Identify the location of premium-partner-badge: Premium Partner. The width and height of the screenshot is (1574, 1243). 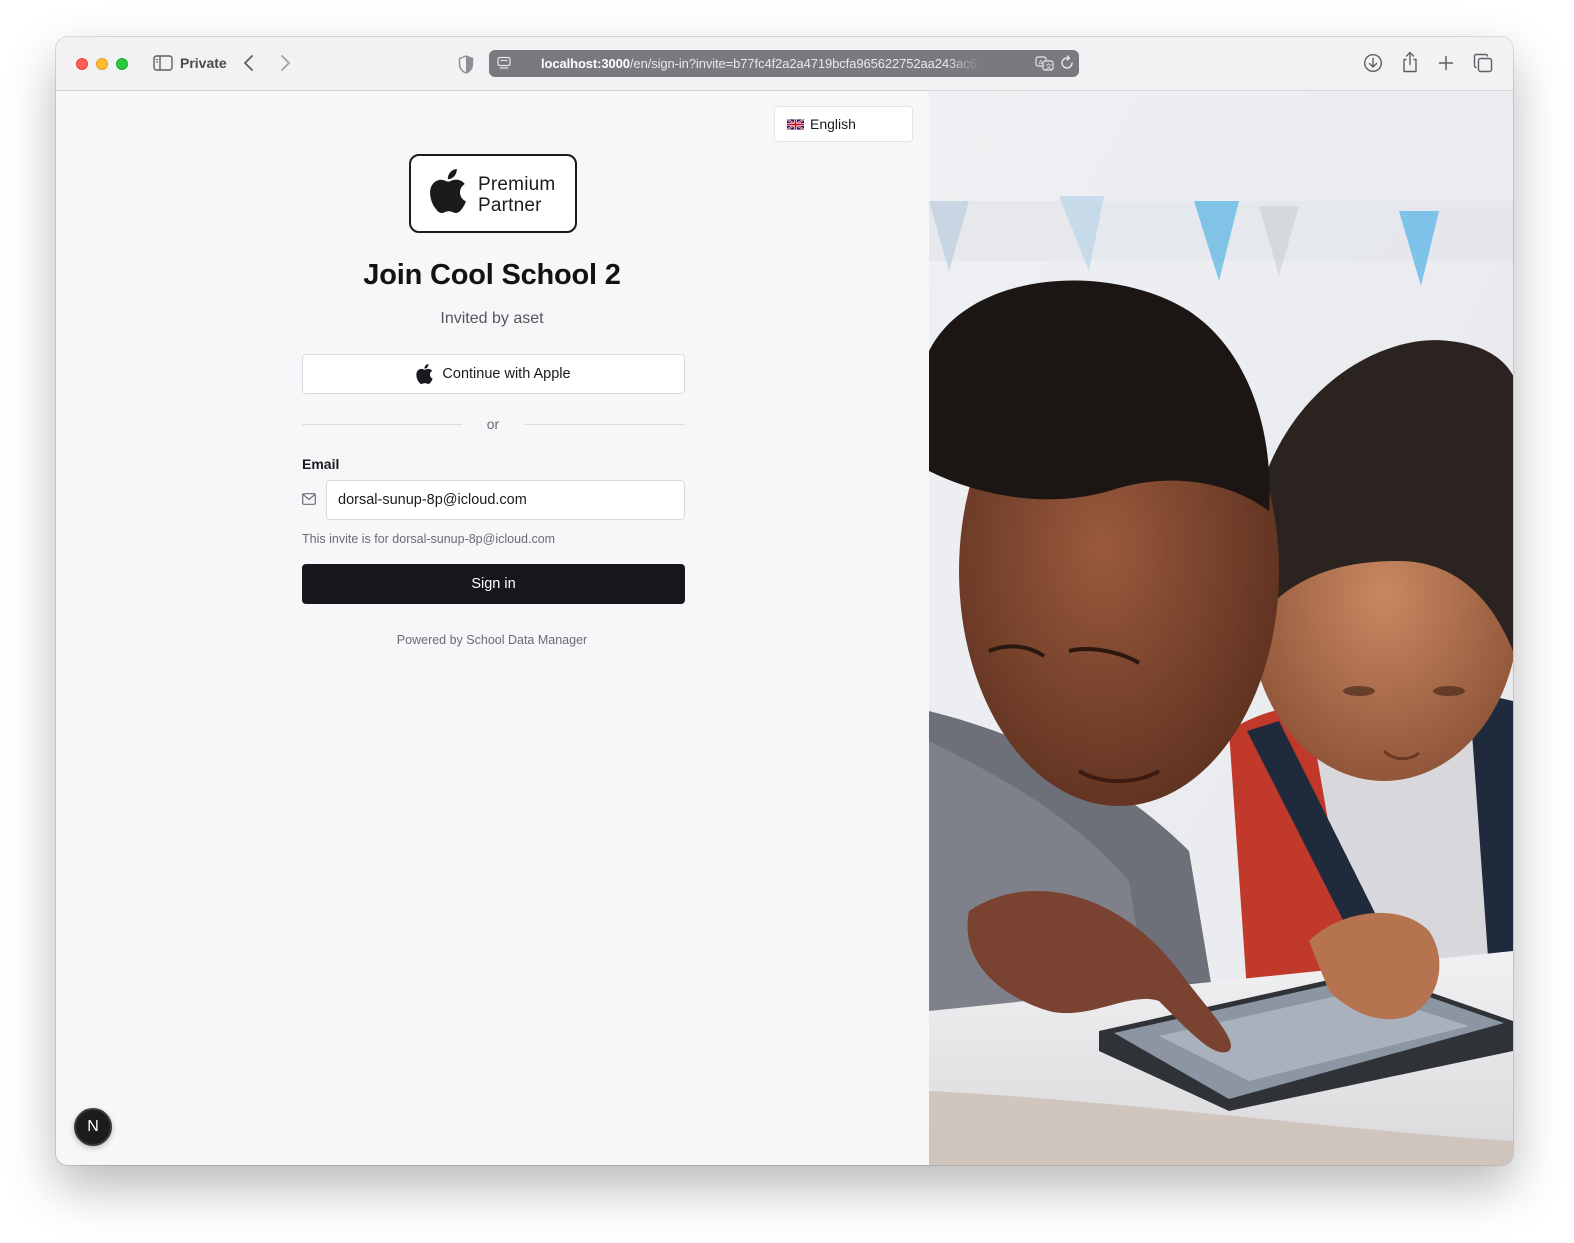
(493, 193).